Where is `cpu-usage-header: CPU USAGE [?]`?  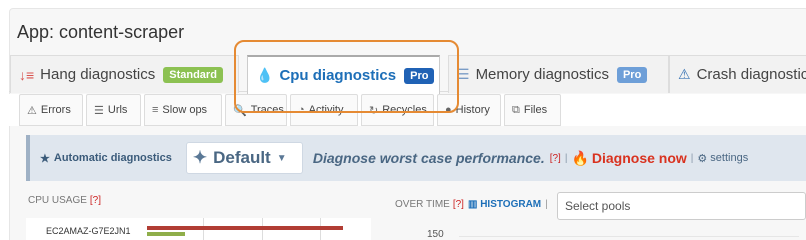
cpu-usage-header: CPU USAGE [?] is located at coordinates (64, 200).